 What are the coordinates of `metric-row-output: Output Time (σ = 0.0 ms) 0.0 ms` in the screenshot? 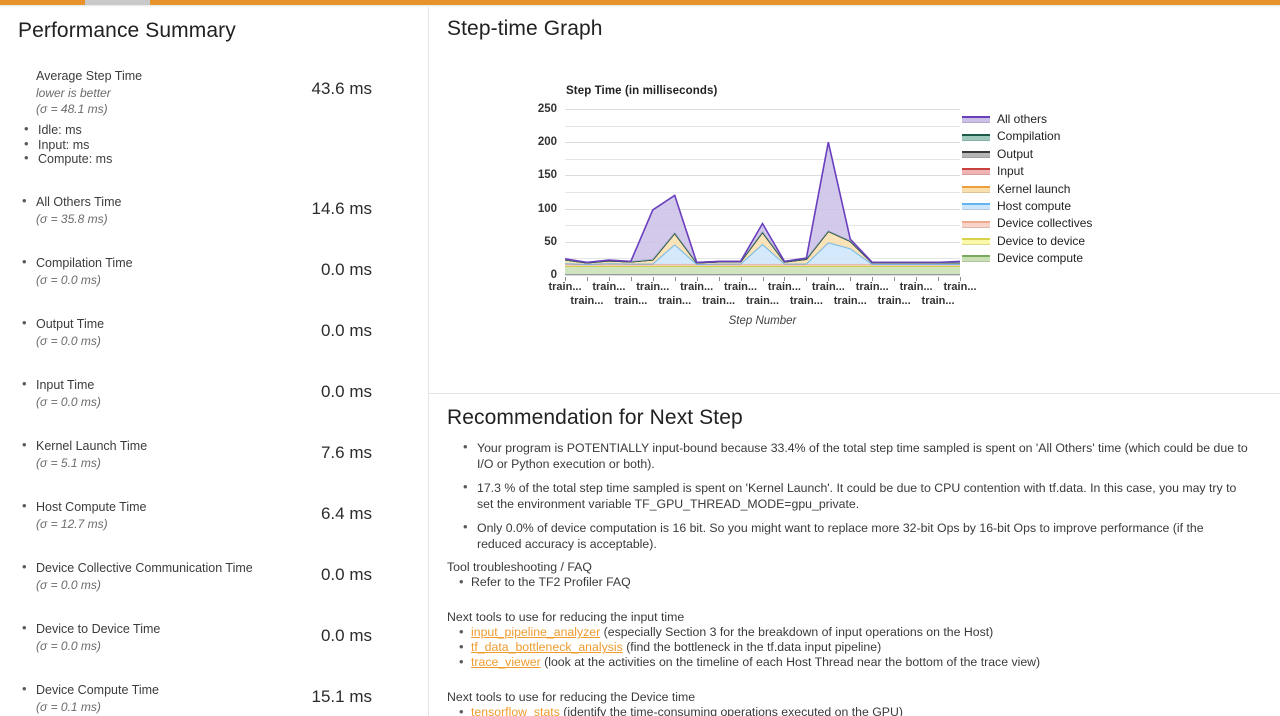 It's located at (214, 345).